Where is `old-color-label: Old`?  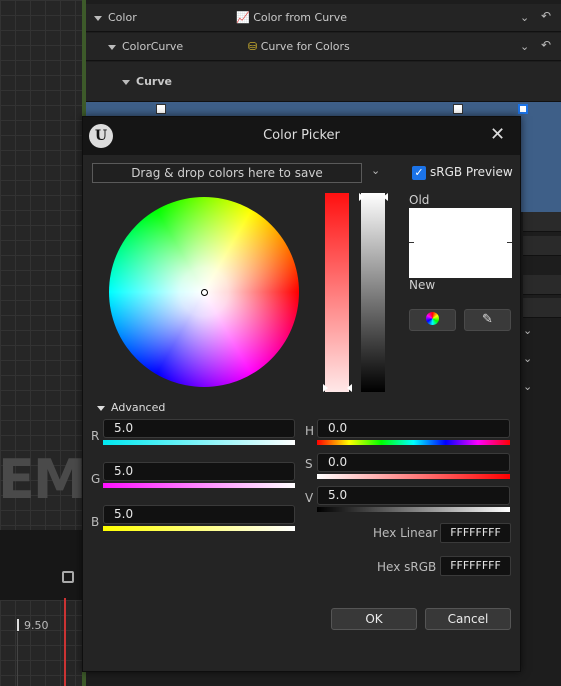 old-color-label: Old is located at coordinates (419, 200).